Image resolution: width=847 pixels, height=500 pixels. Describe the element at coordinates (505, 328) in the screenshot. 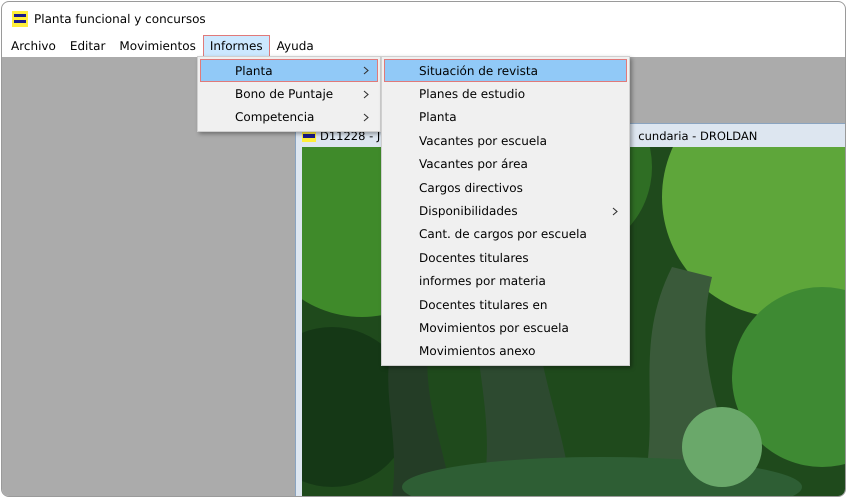

I see `menu-item: Movimientos por escuela` at that location.